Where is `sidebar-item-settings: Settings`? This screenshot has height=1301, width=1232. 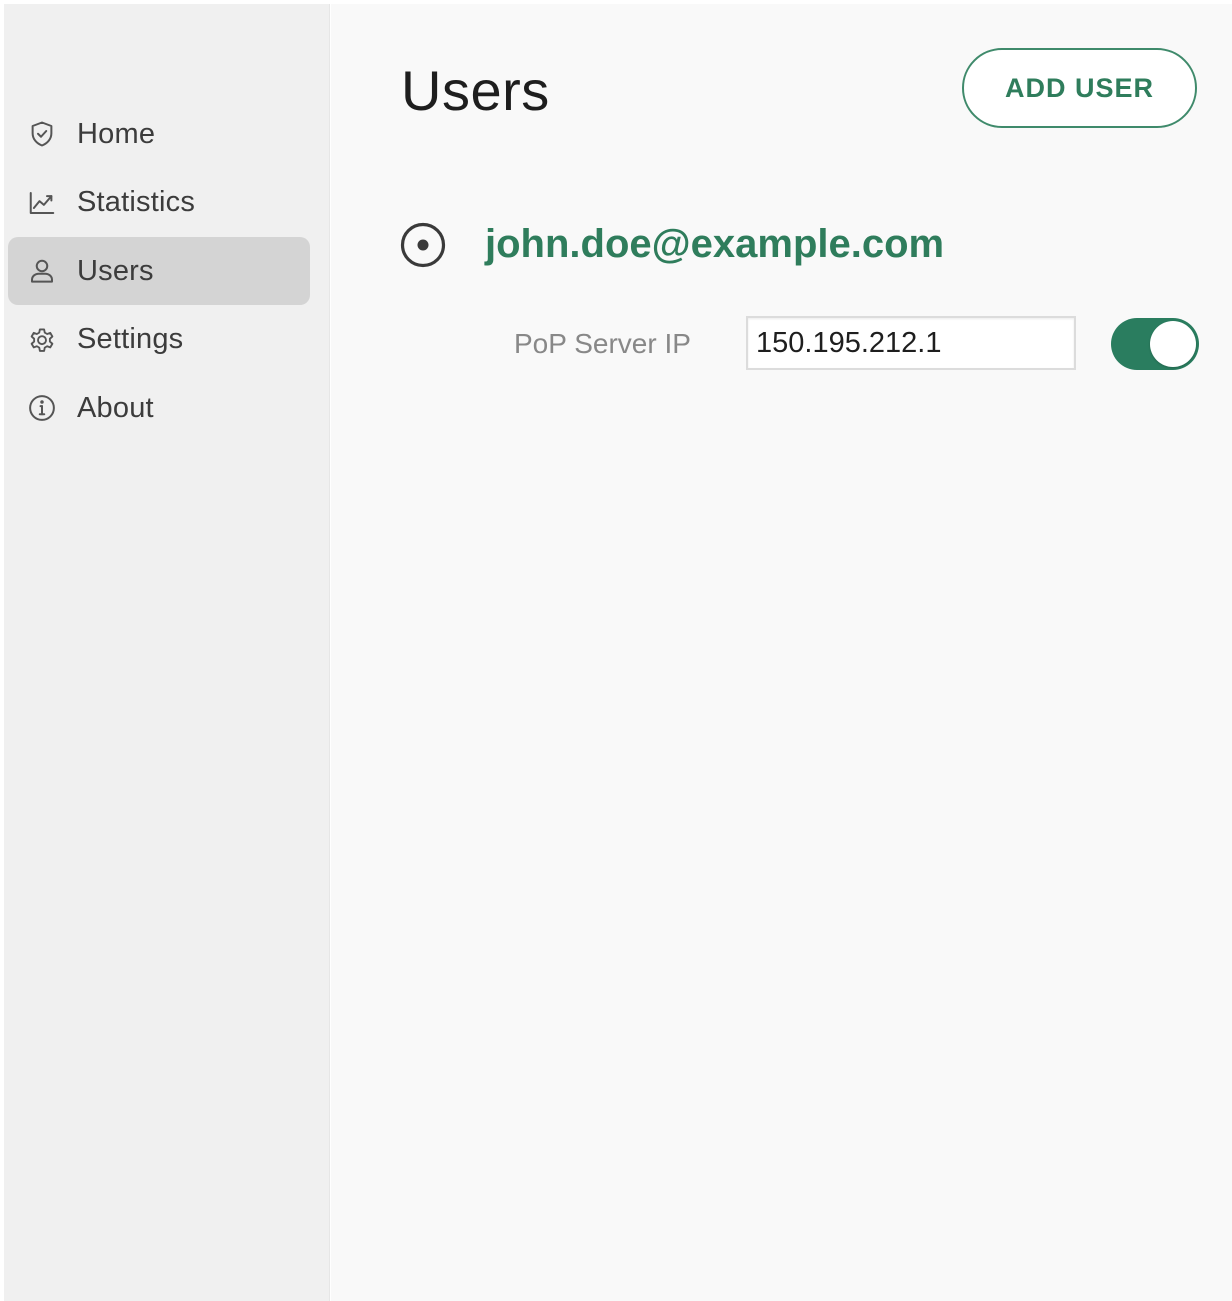 sidebar-item-settings: Settings is located at coordinates (159, 340).